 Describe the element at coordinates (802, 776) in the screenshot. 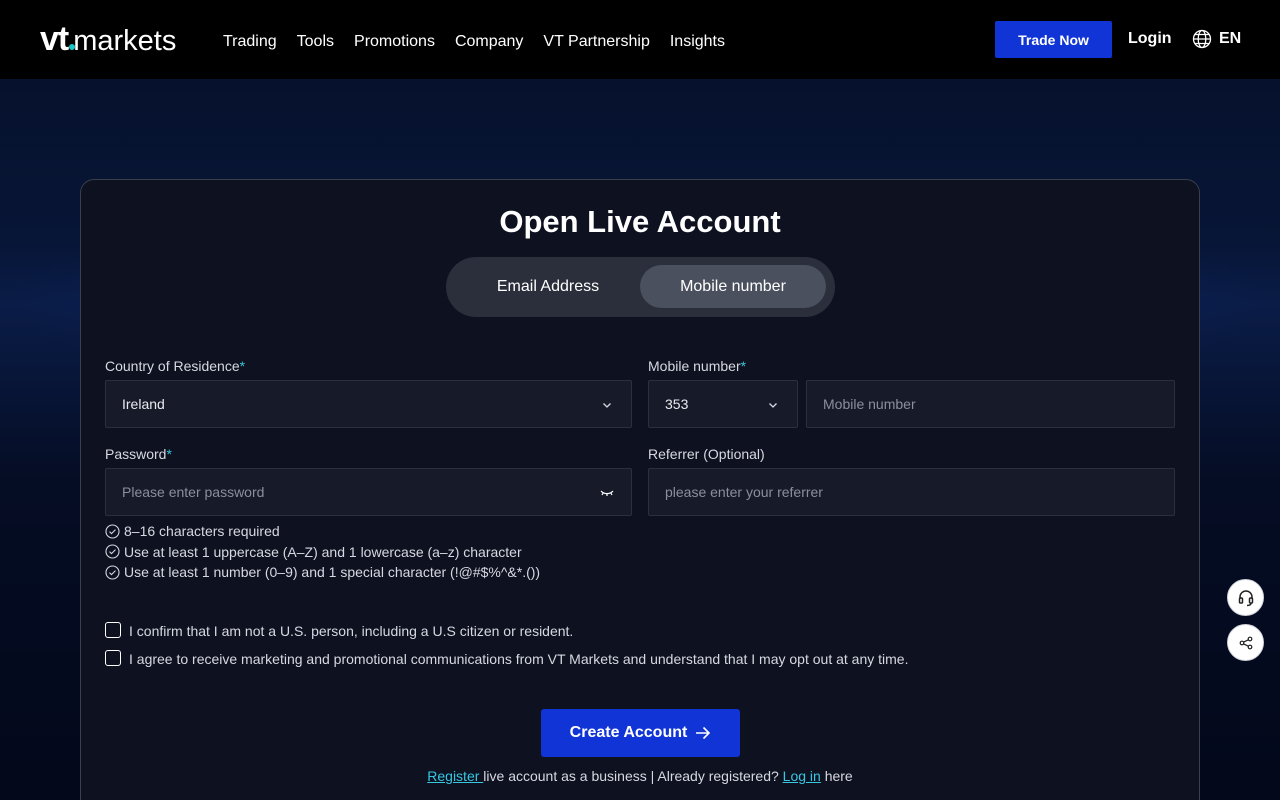

I see `login-link-bottom: Log in` at that location.